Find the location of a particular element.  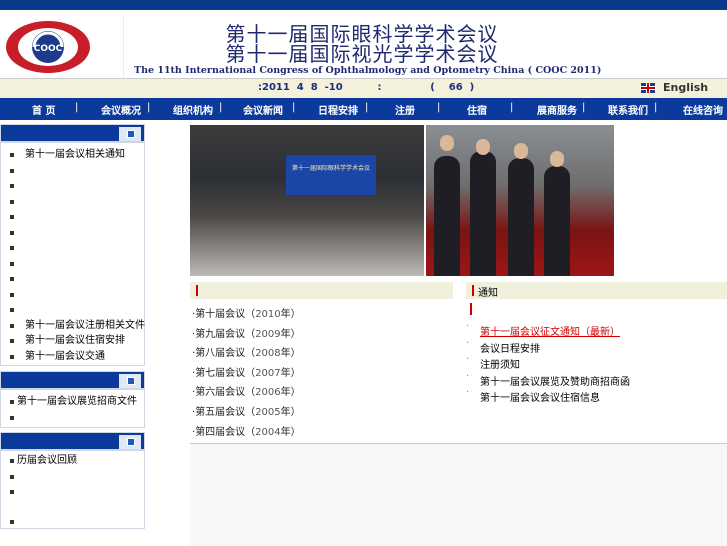

sidebar-item: 历届会议回顾 is located at coordinates (72, 461).